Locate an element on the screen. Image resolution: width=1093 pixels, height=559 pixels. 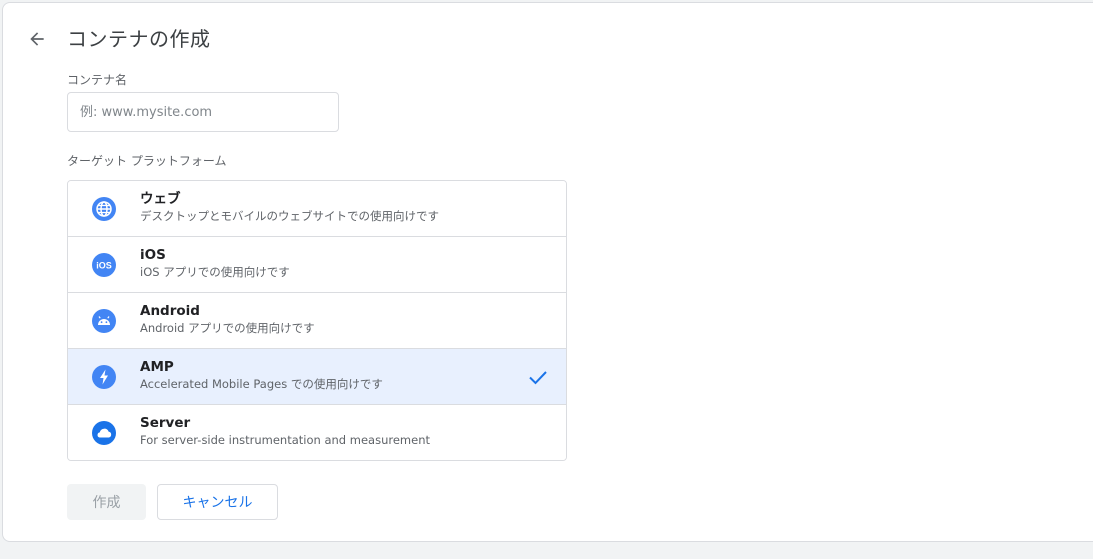
container-name-input is located at coordinates (203, 112).